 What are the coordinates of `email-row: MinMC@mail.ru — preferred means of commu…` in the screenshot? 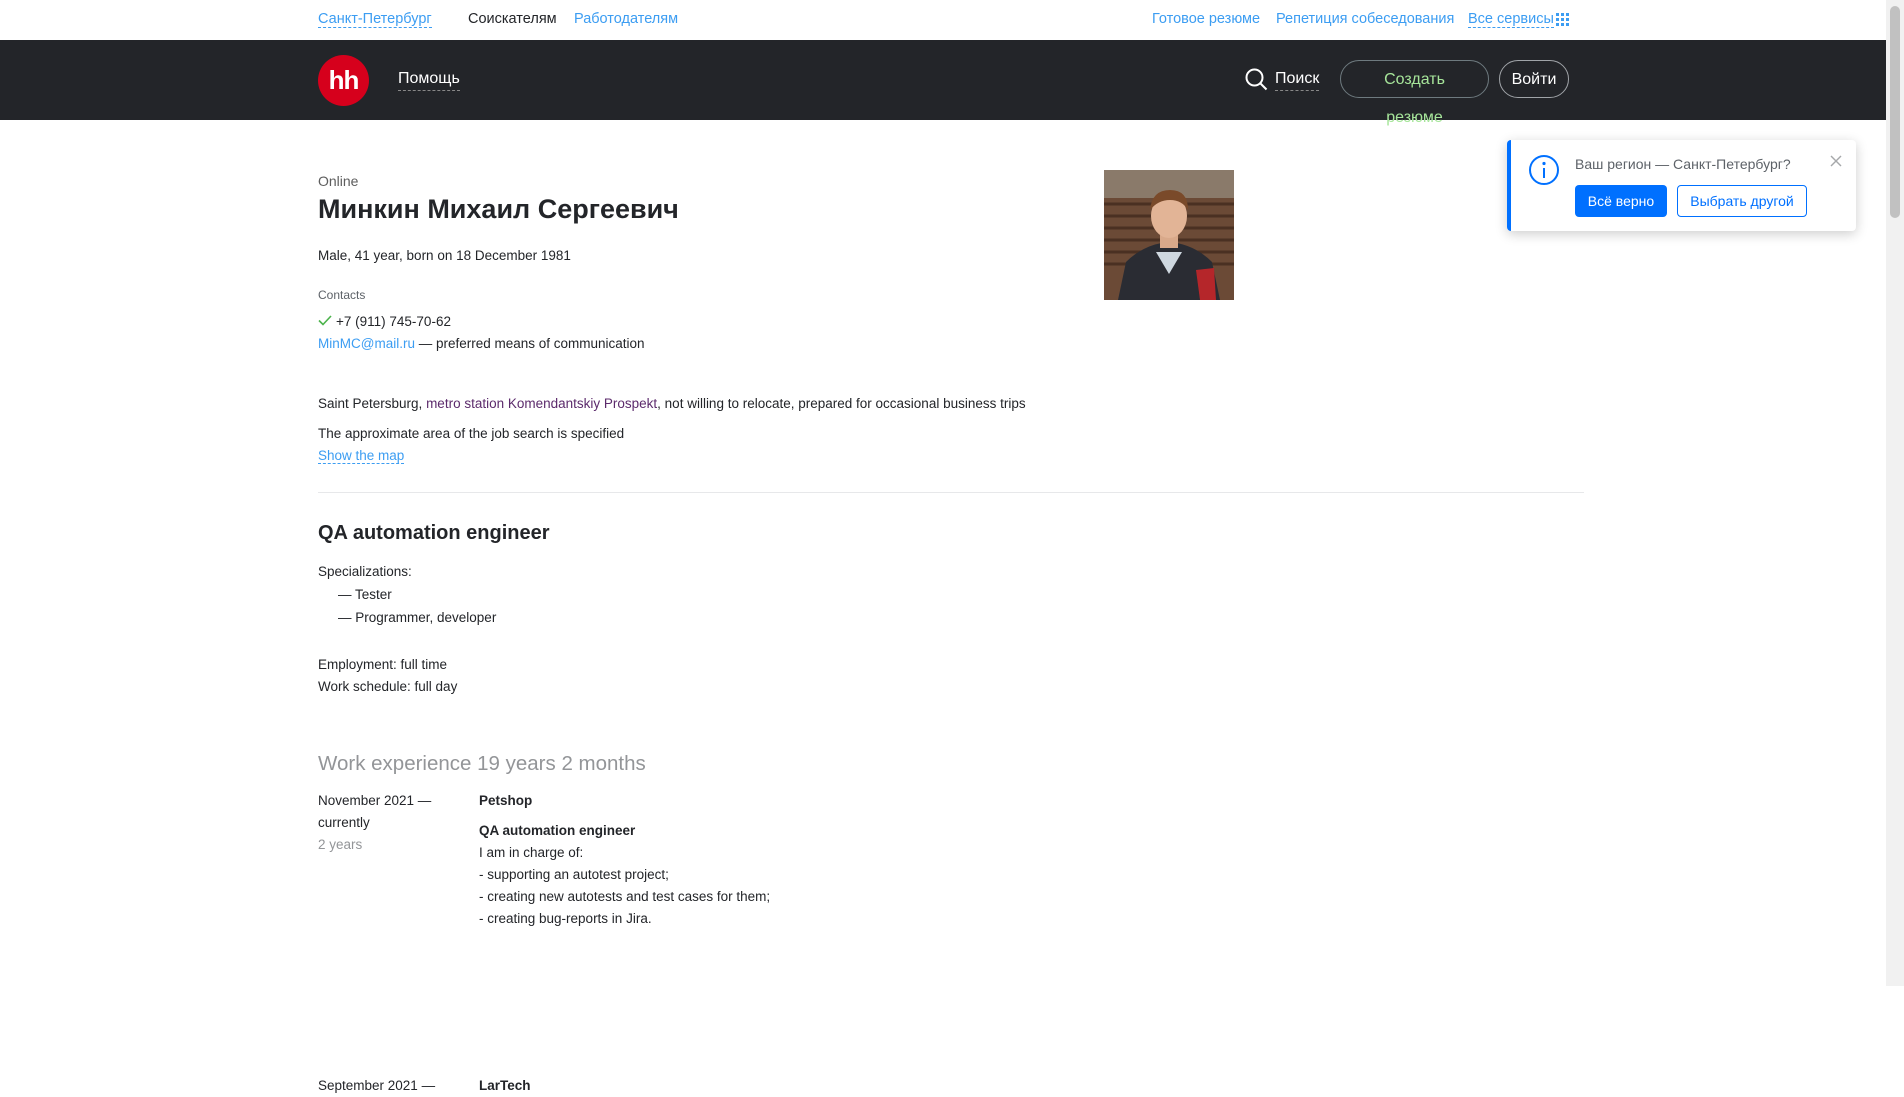 It's located at (481, 343).